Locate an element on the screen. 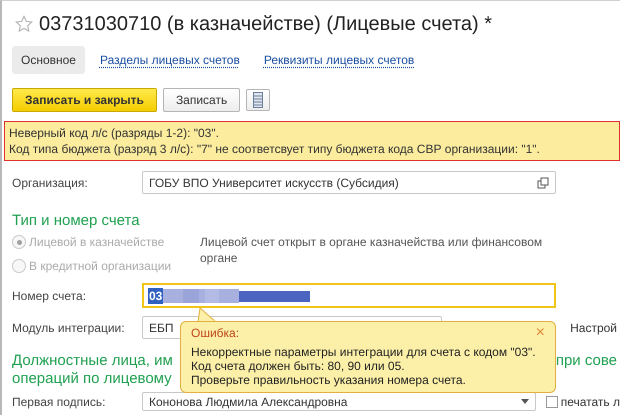  field-value: ГОБУ ВПО Университет искусств (Субсидия) is located at coordinates (274, 182).